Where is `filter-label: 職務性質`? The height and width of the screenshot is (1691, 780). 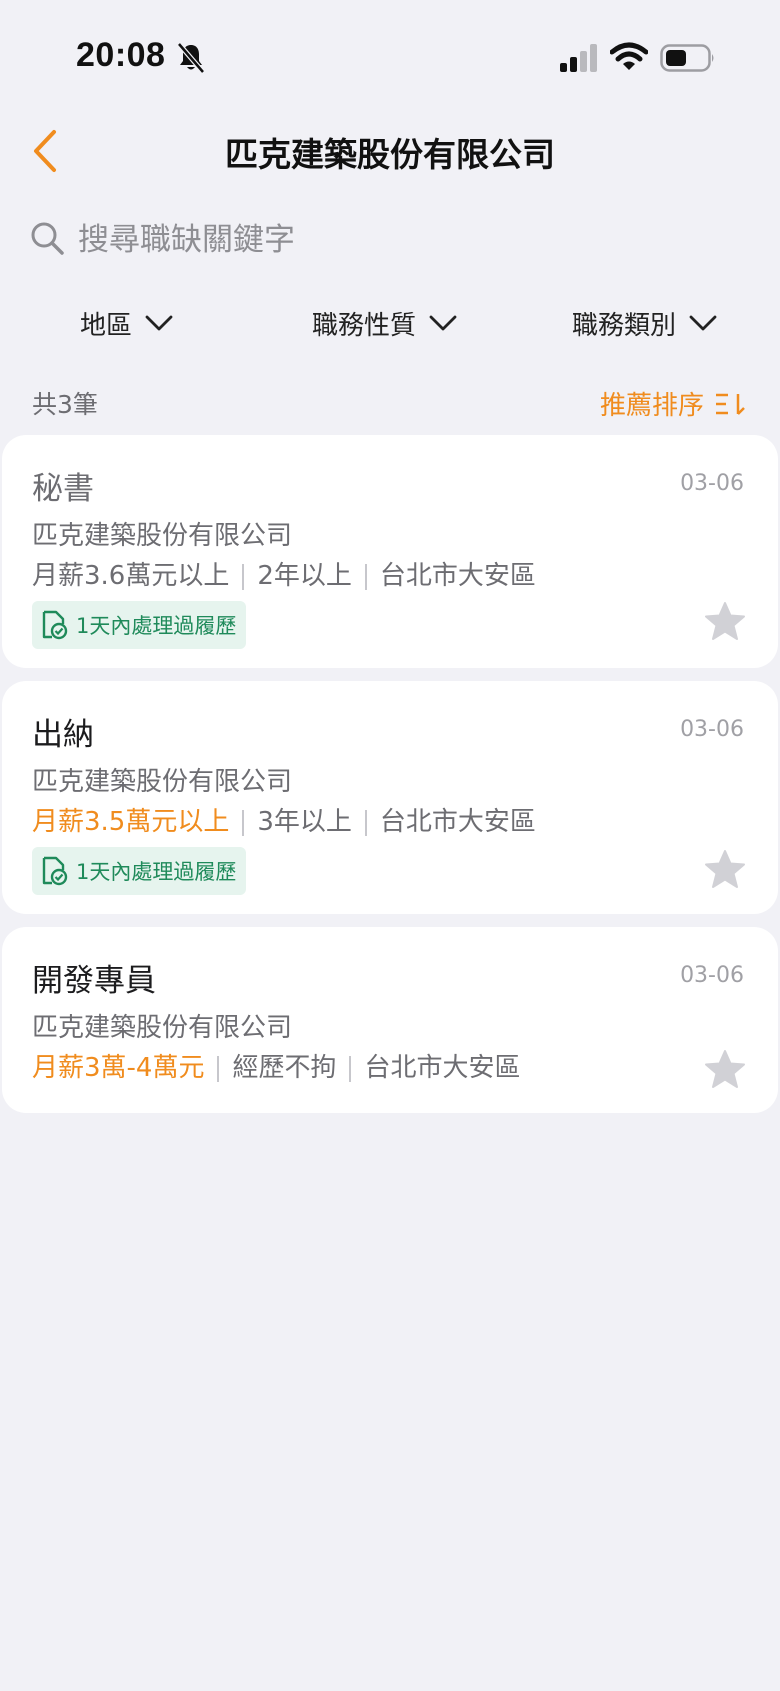
filter-label: 職務性質 is located at coordinates (364, 325).